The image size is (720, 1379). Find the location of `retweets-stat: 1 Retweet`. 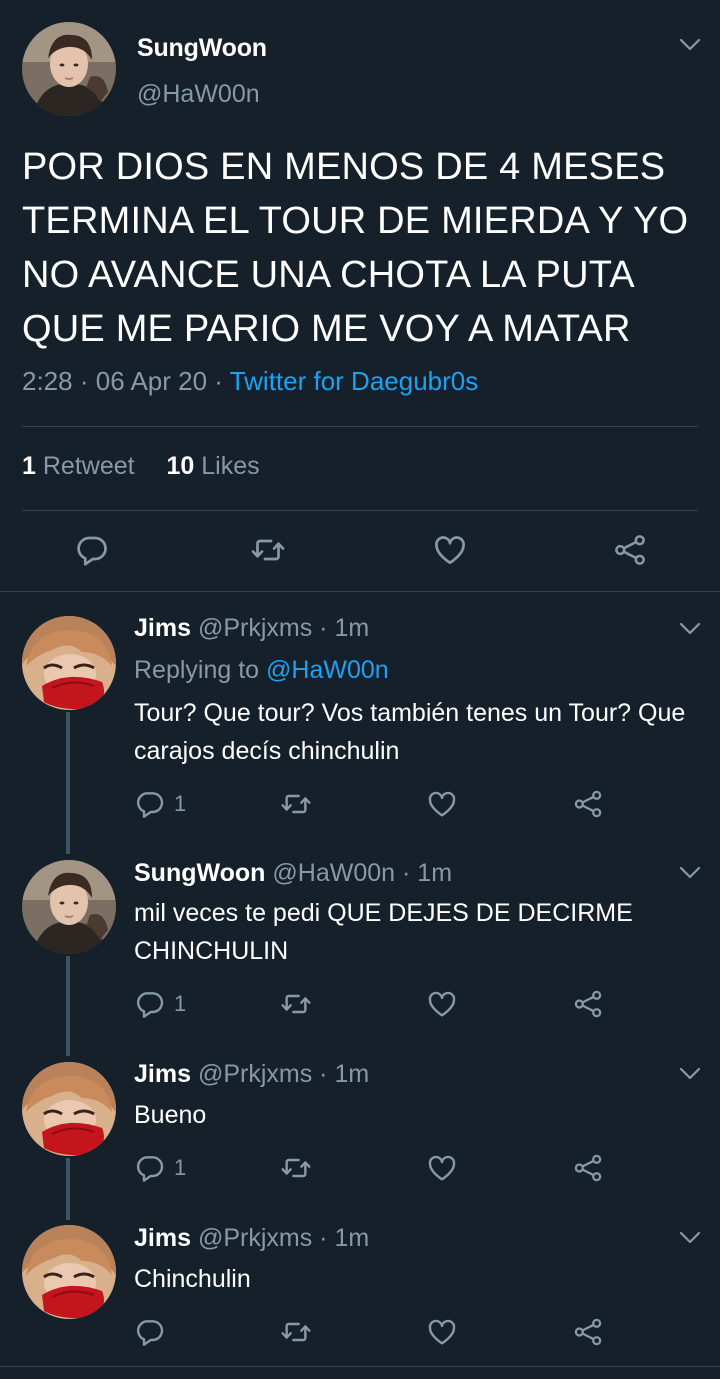

retweets-stat: 1 Retweet is located at coordinates (78, 466).